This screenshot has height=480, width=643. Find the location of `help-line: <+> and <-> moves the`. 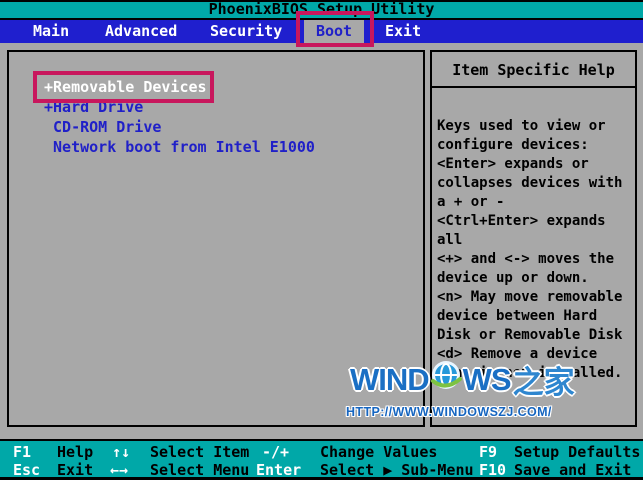

help-line: <+> and <-> moves the is located at coordinates (526, 259).